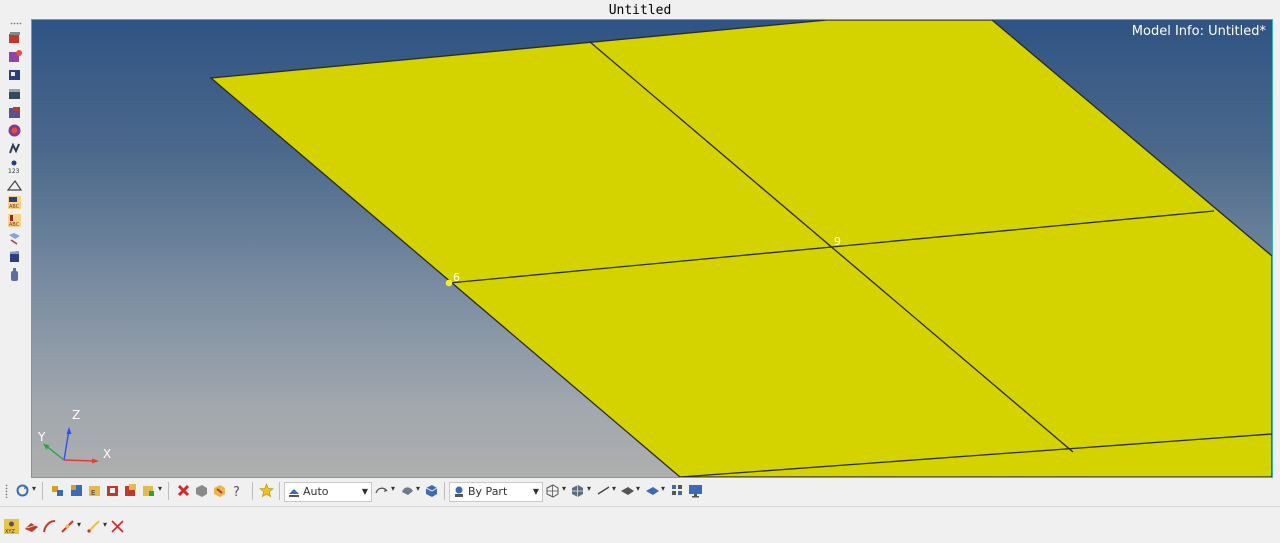  I want to click on model-info: Model Info: Untitled*, so click(1198, 31).